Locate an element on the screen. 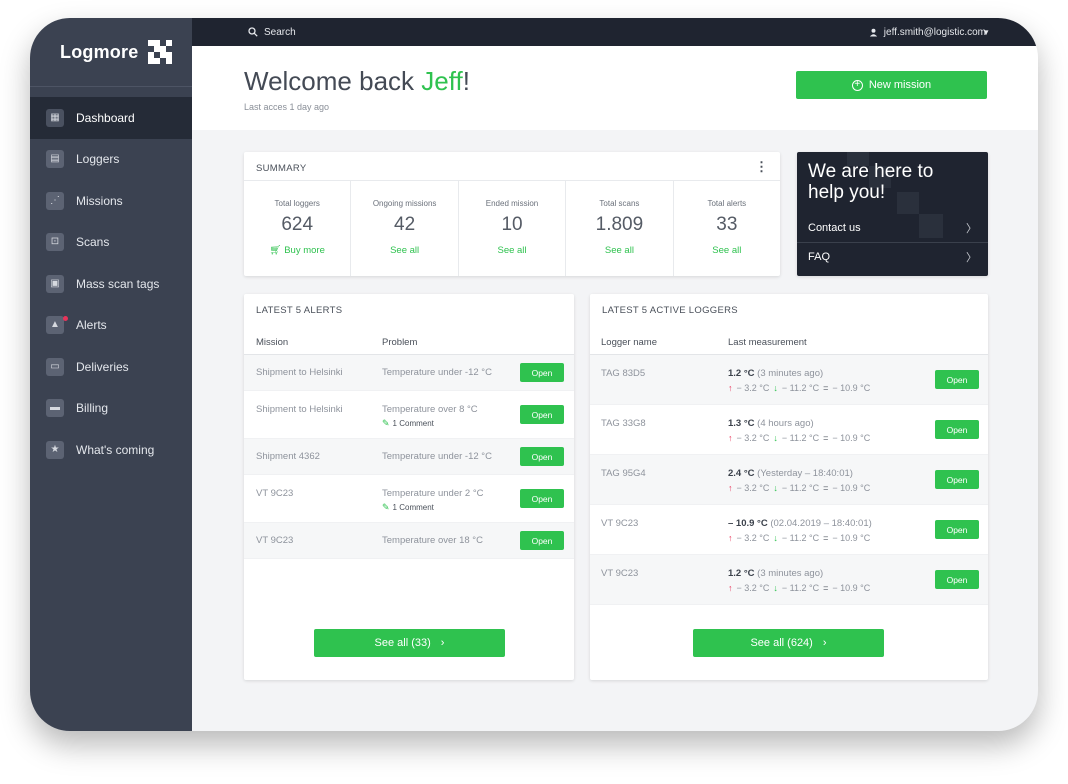 Image resolution: width=1068 pixels, height=784 pixels. sidebar-item-alerts: ▲ Alerts is located at coordinates (111, 326).